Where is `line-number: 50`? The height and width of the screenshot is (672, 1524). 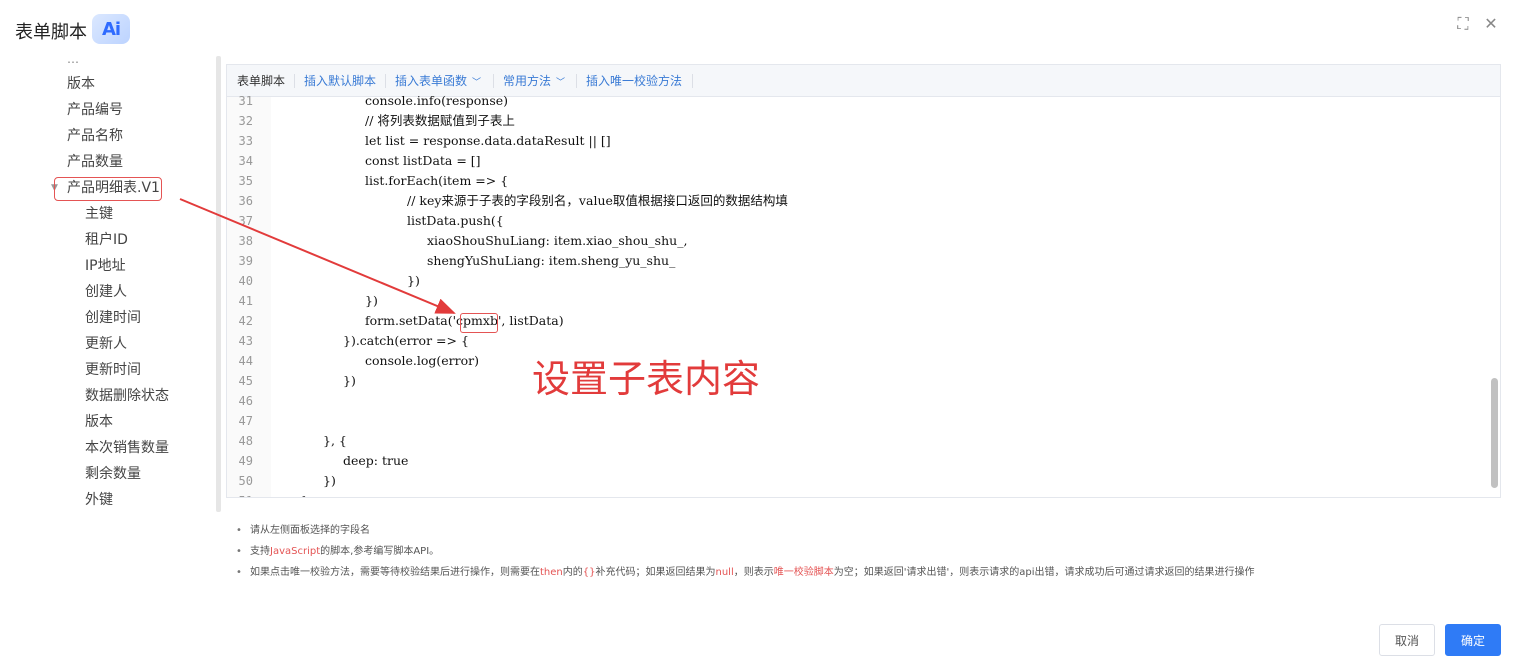 line-number: 50 is located at coordinates (245, 481).